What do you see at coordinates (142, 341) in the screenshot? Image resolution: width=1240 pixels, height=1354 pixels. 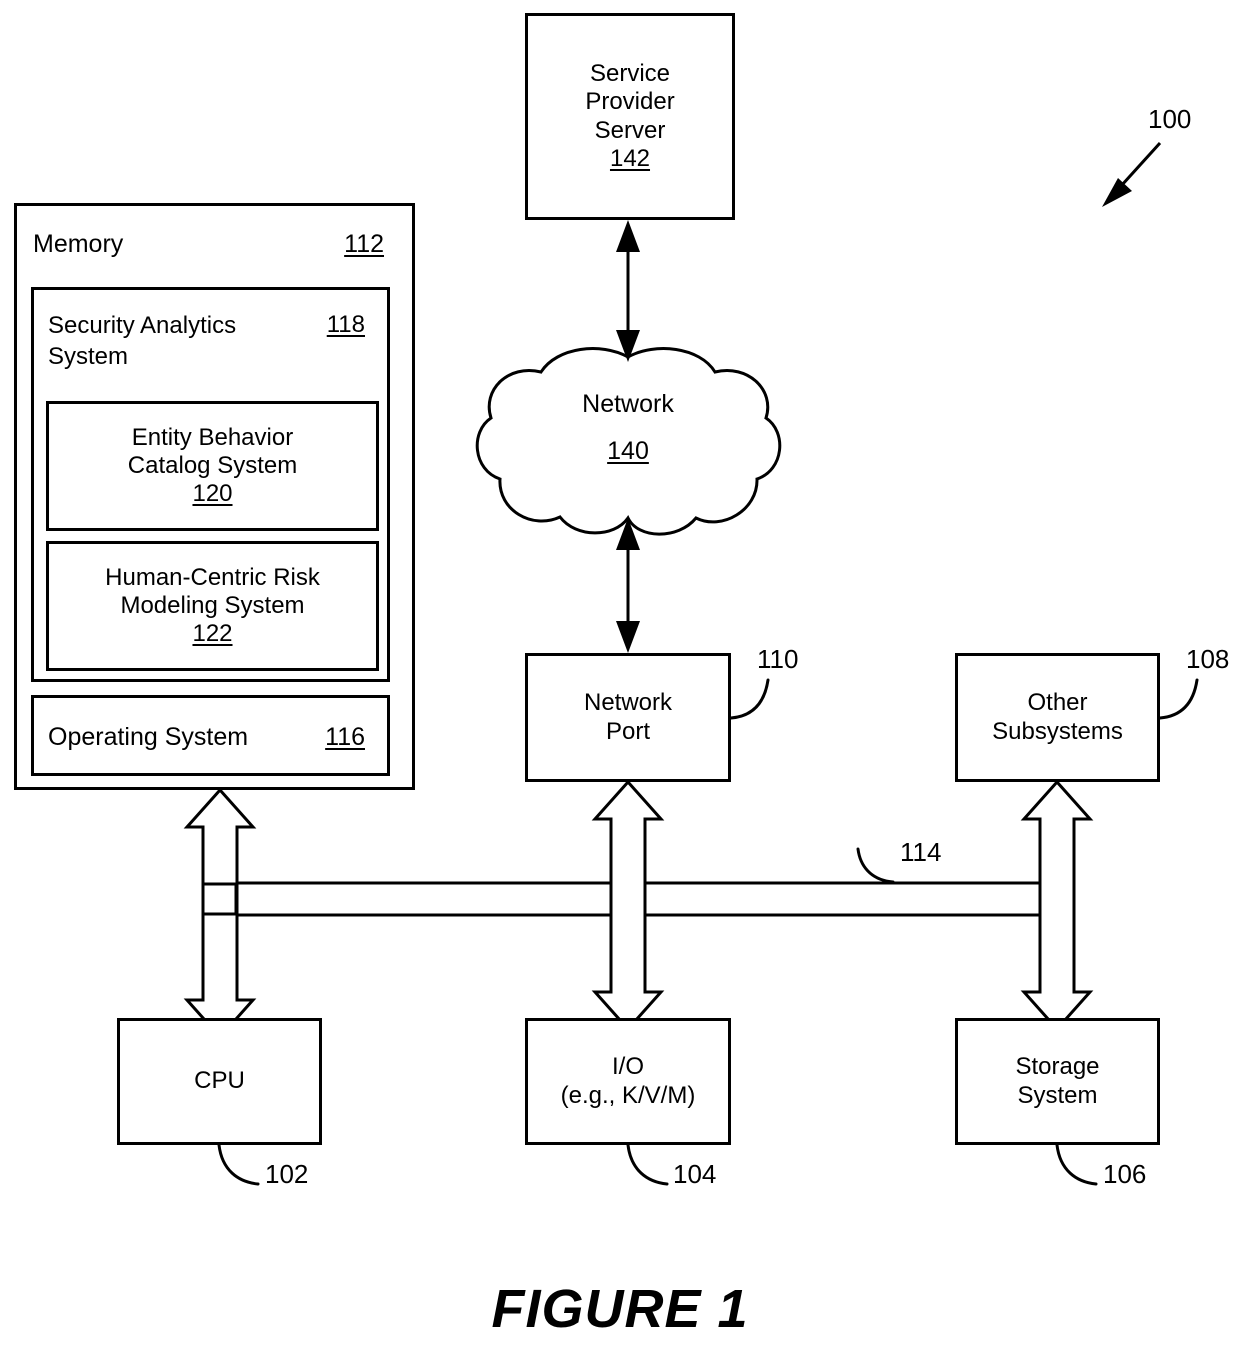 I see `security-analytics-label: Security Analytics System` at bounding box center [142, 341].